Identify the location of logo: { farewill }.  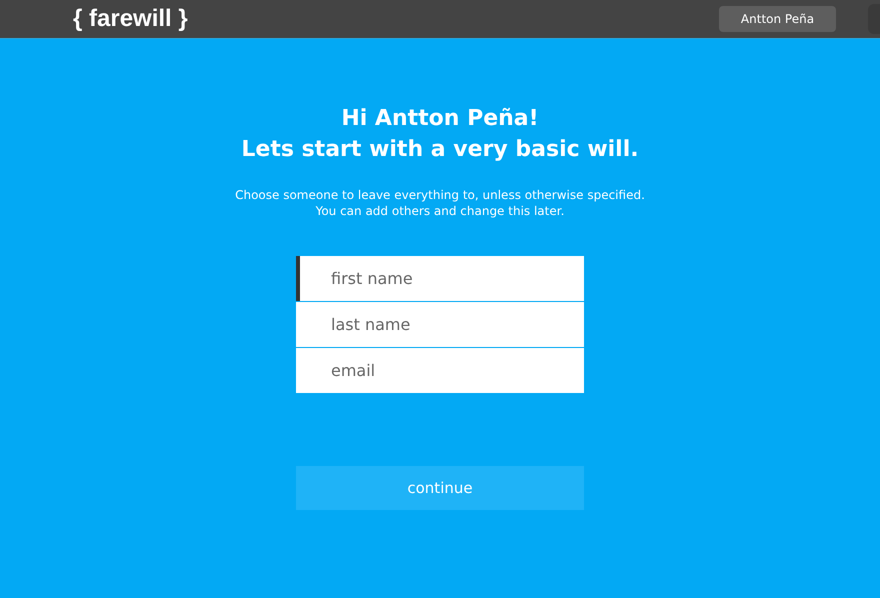
(130, 19).